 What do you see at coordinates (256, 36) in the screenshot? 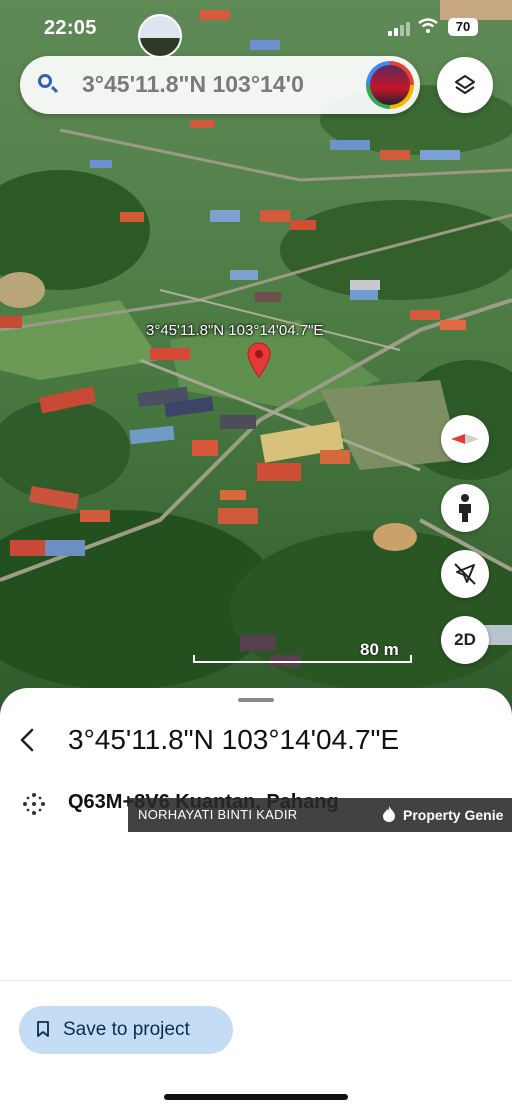
I see `status-bar: 22:05 70` at bounding box center [256, 36].